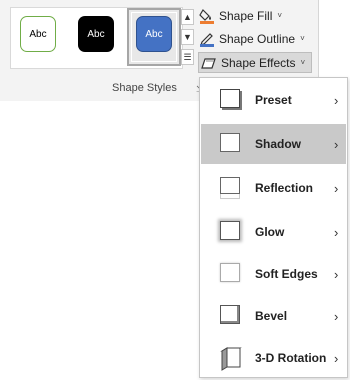 This screenshot has height=380, width=350. I want to click on group-label: Shape Styles, so click(144, 88).